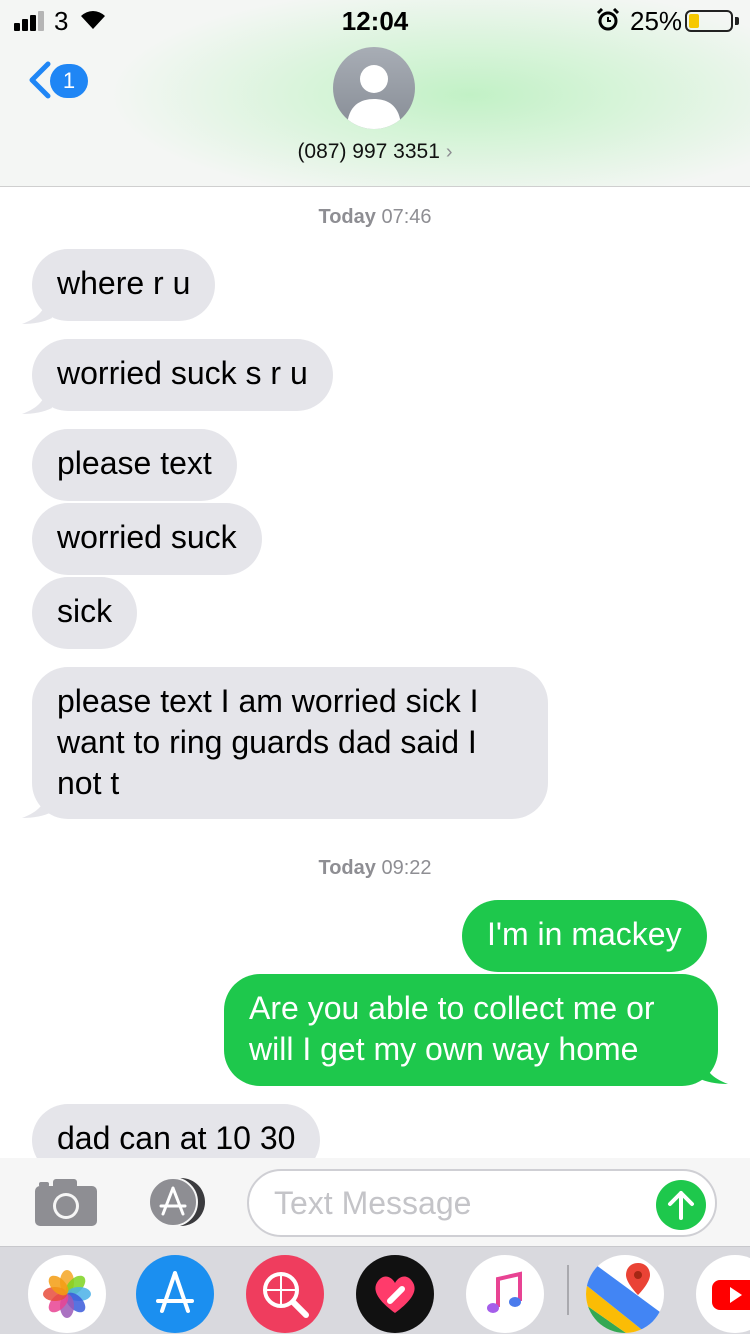  What do you see at coordinates (568, 1290) in the screenshot?
I see `drawer-divider` at bounding box center [568, 1290].